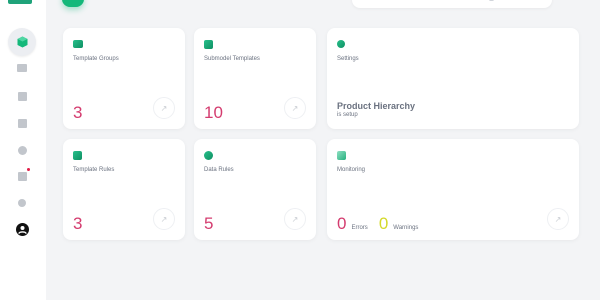 Image resolution: width=600 pixels, height=300 pixels. I want to click on card-label: Template Rules, so click(94, 170).